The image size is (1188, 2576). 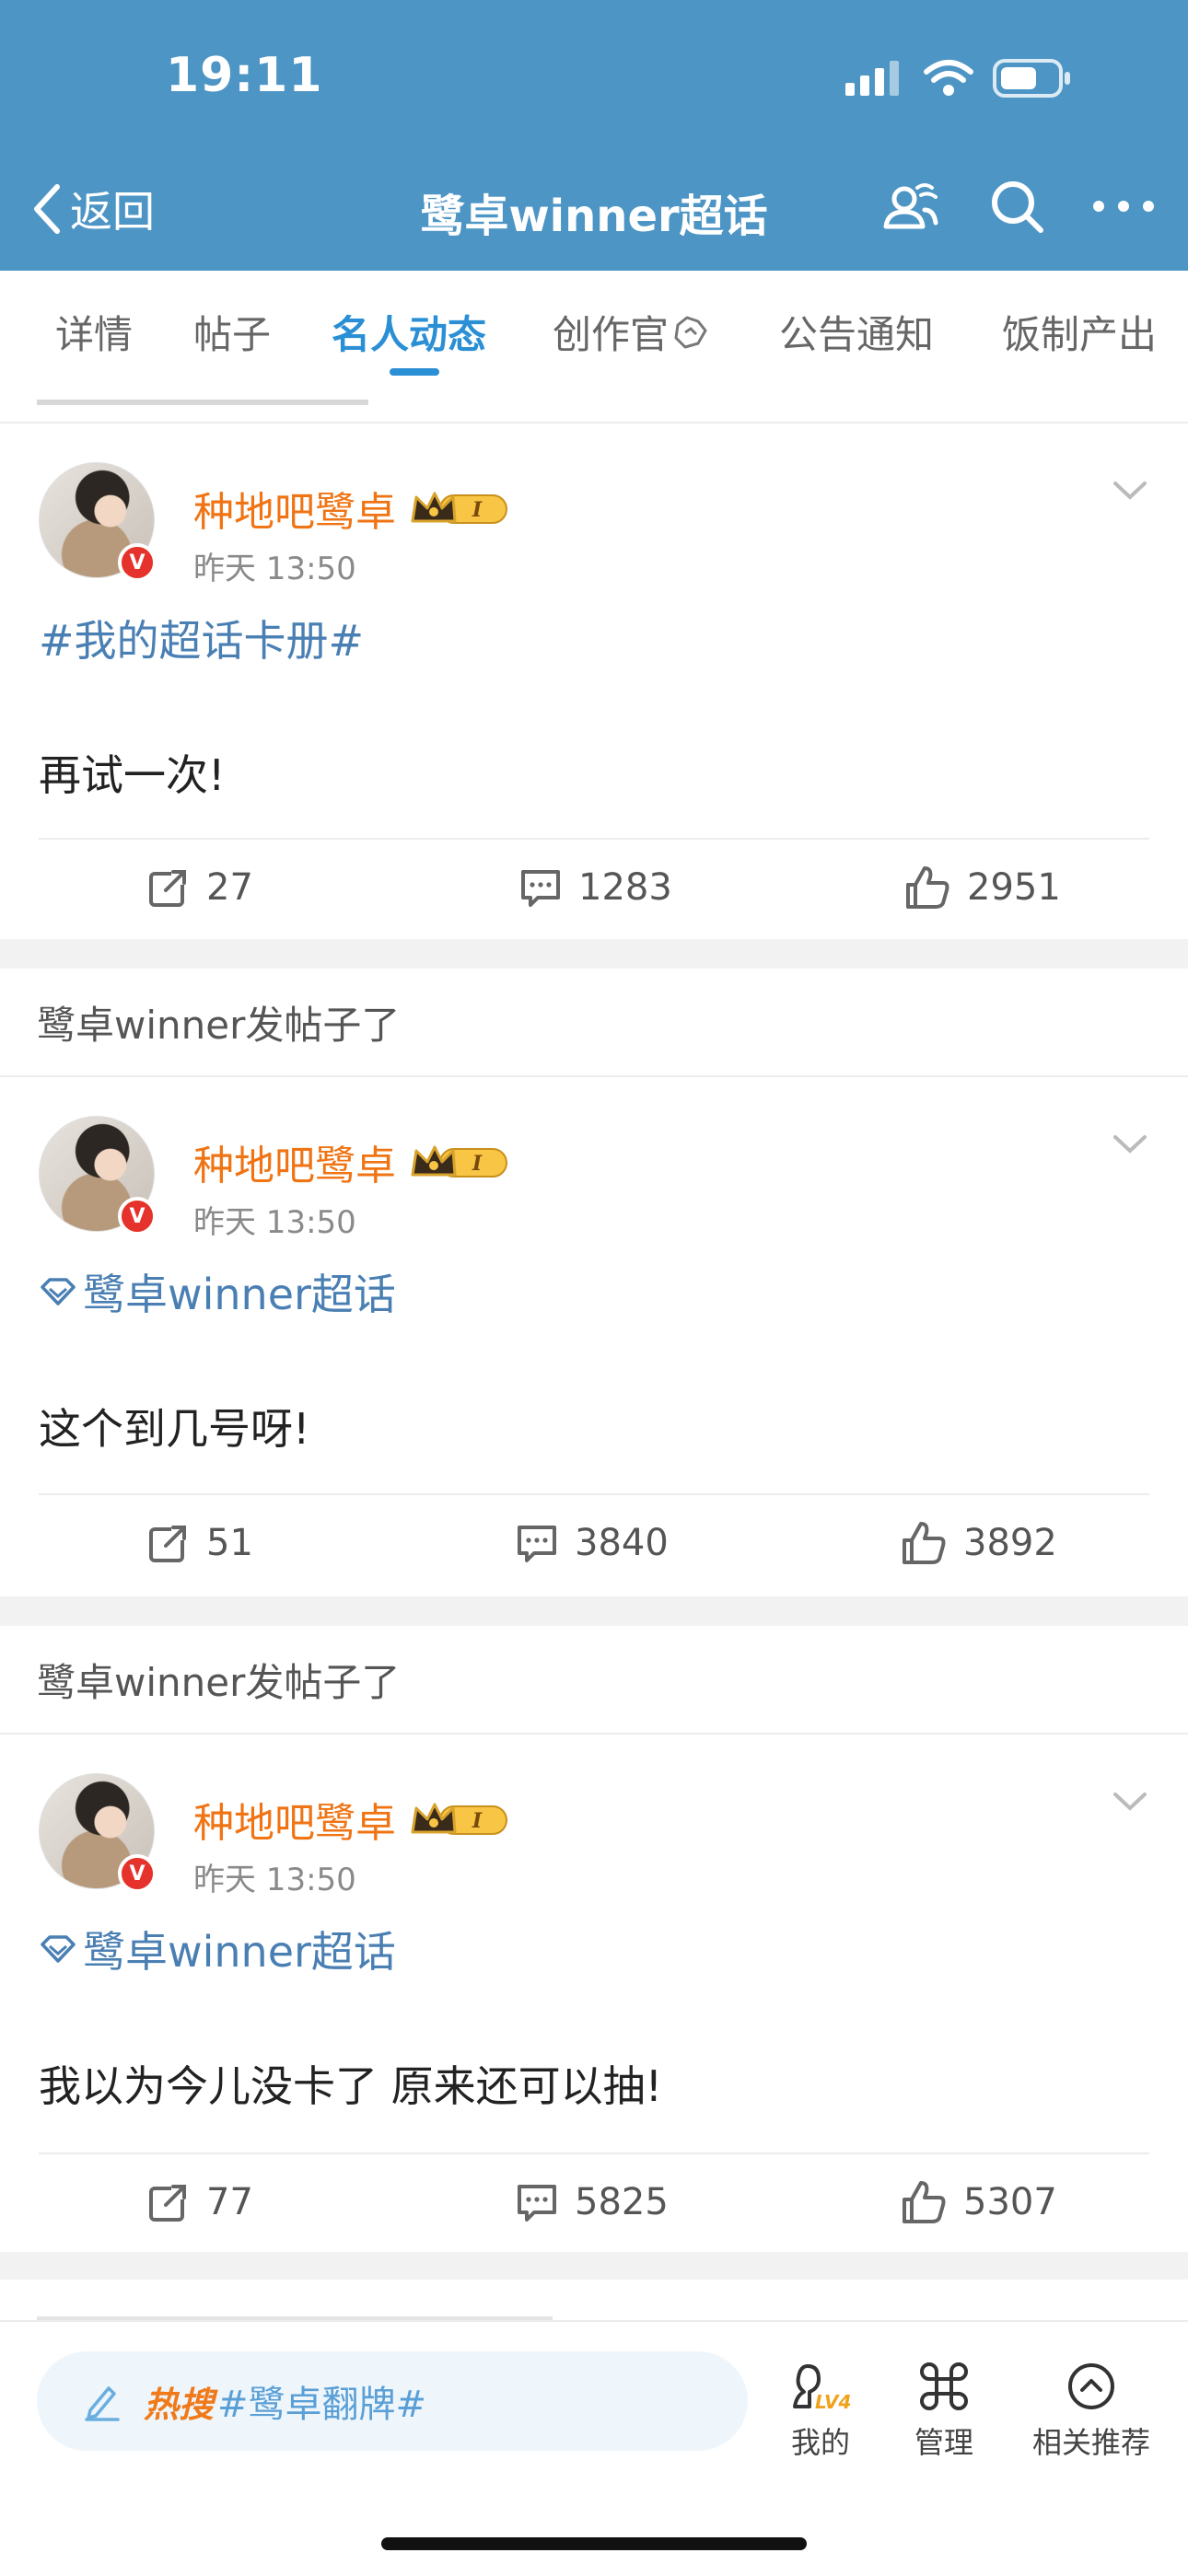 I want to click on repost-button: 51, so click(x=200, y=1543).